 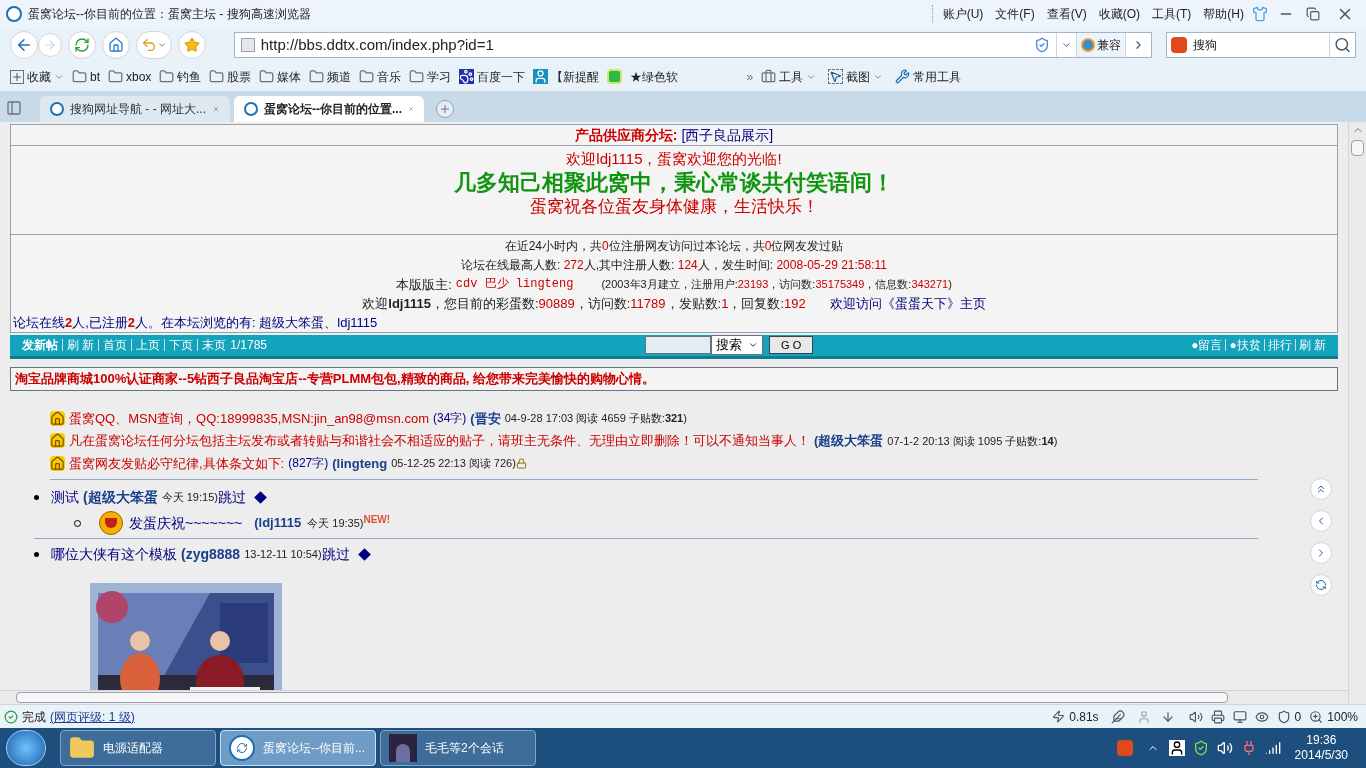 What do you see at coordinates (86, 76) in the screenshot?
I see `bookmark-item: bt` at bounding box center [86, 76].